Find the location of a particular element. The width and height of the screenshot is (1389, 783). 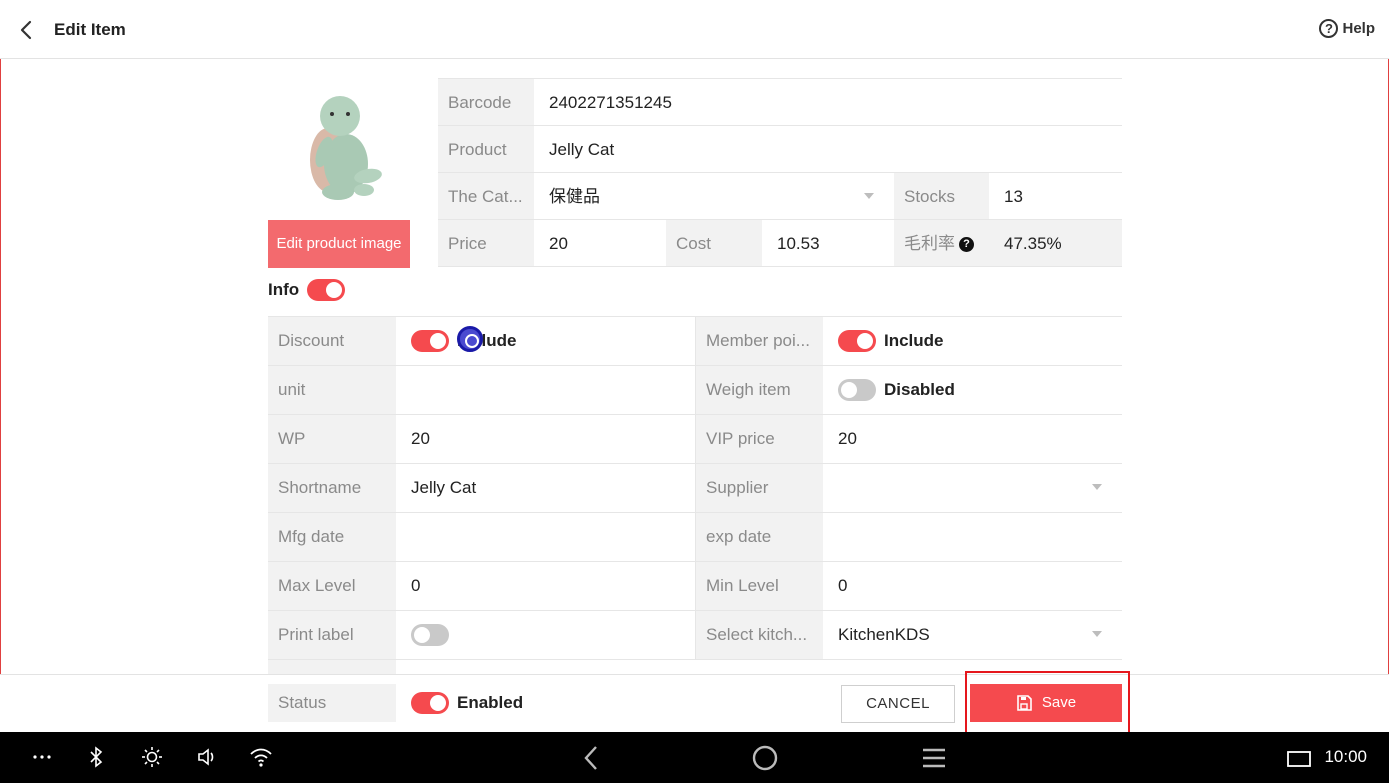

member-points-state: Include is located at coordinates (914, 340).